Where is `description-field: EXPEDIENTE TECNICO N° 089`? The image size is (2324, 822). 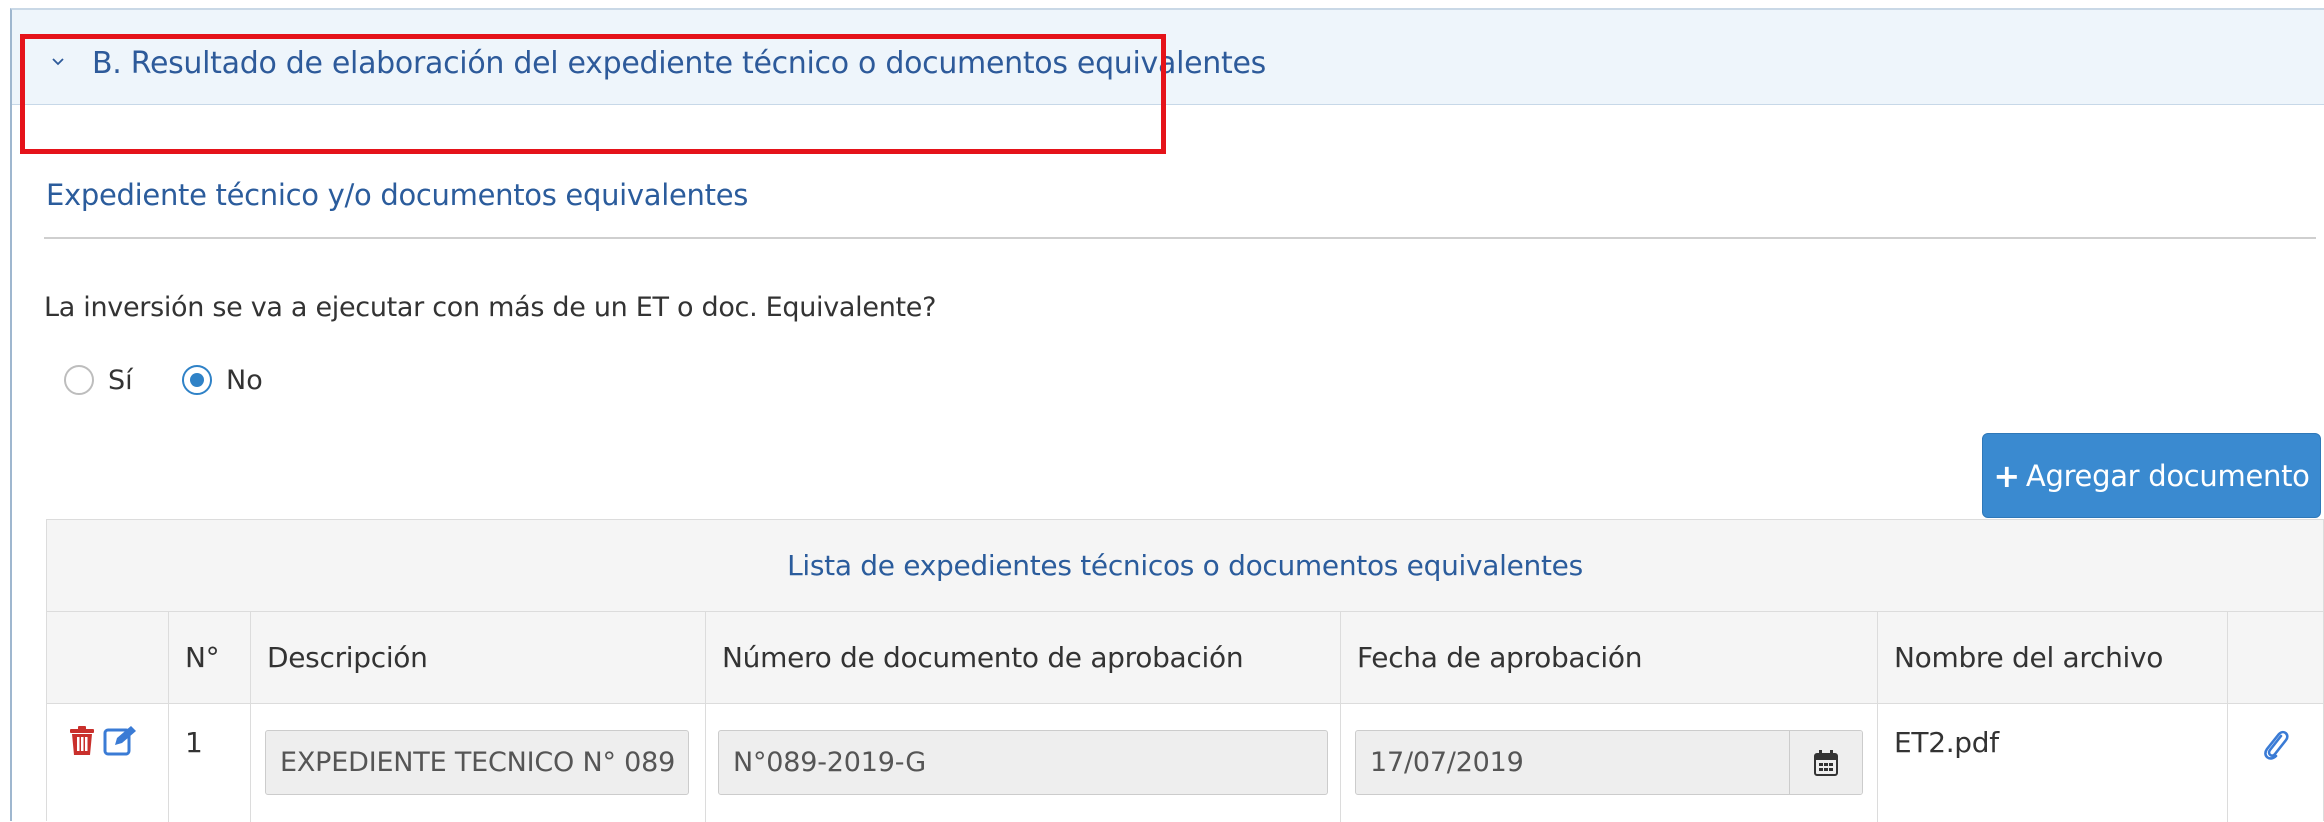 description-field: EXPEDIENTE TECNICO N° 089 is located at coordinates (477, 762).